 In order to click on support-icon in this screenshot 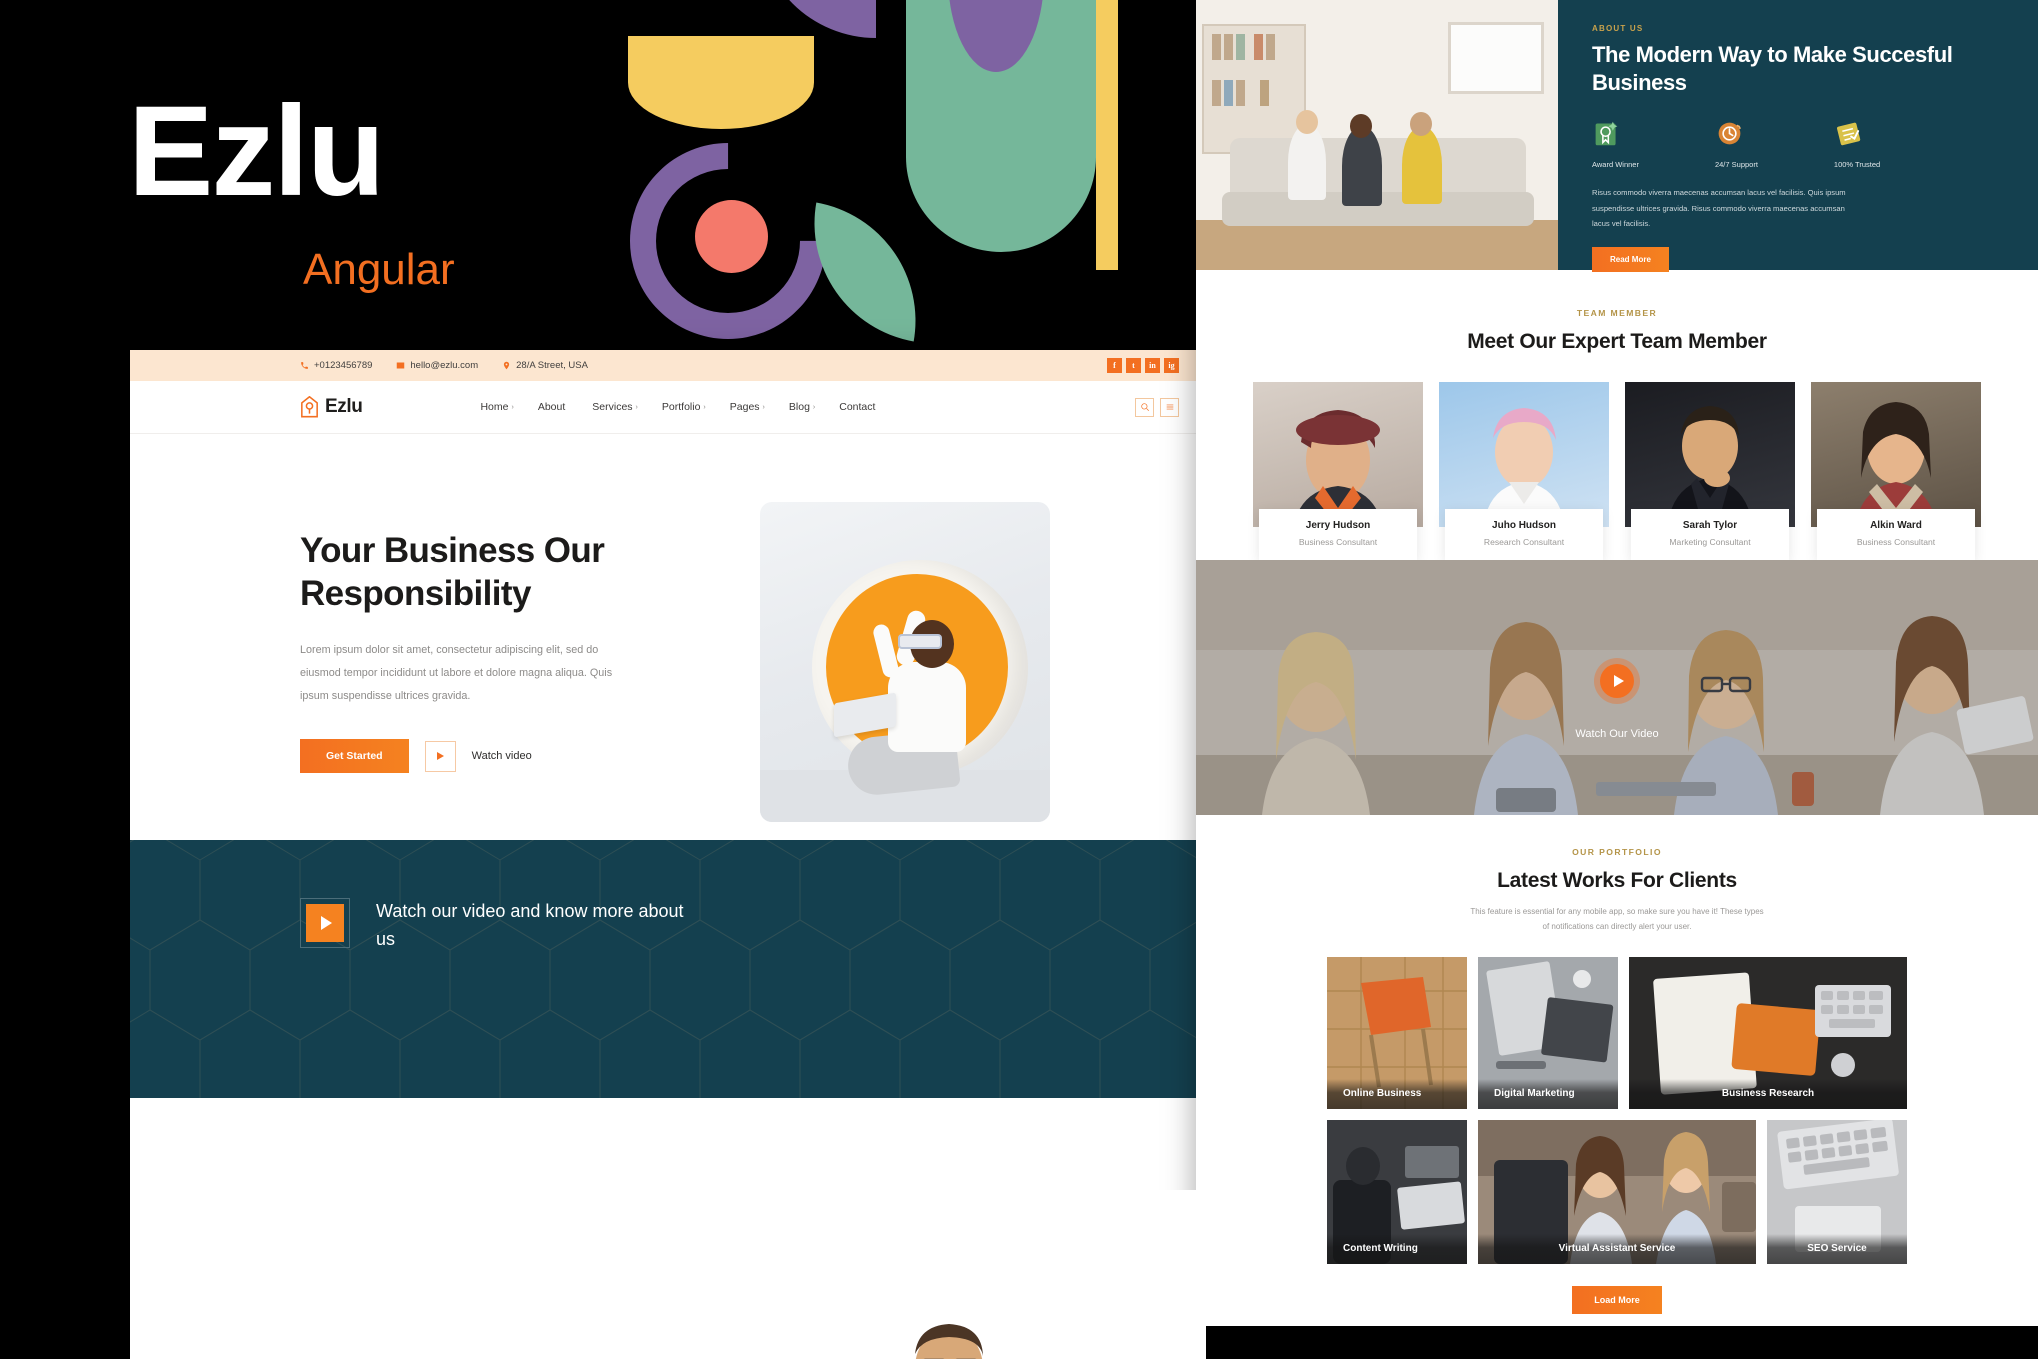, I will do `click(1729, 133)`.